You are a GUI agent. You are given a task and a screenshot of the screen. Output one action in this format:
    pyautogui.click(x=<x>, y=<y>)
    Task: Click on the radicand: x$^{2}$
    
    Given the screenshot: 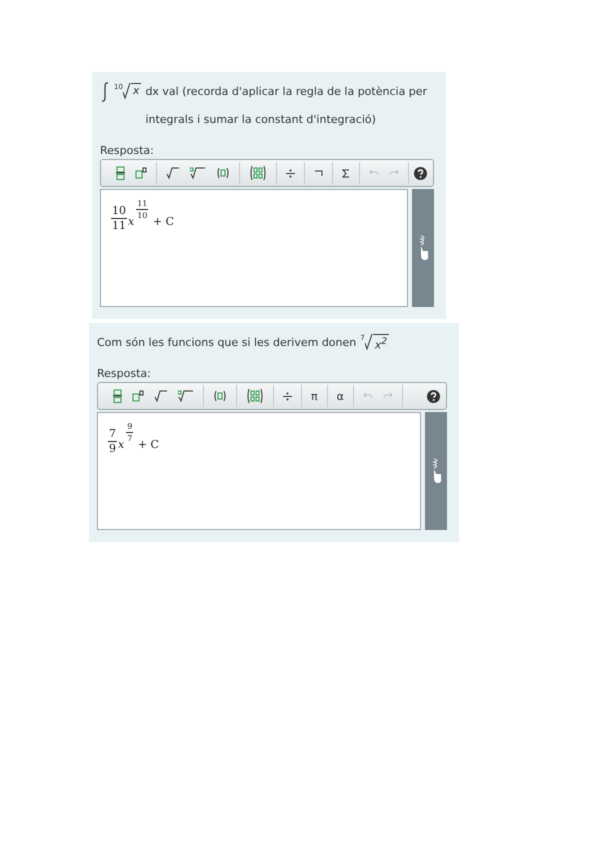 What is the action you would take?
    pyautogui.click(x=381, y=343)
    